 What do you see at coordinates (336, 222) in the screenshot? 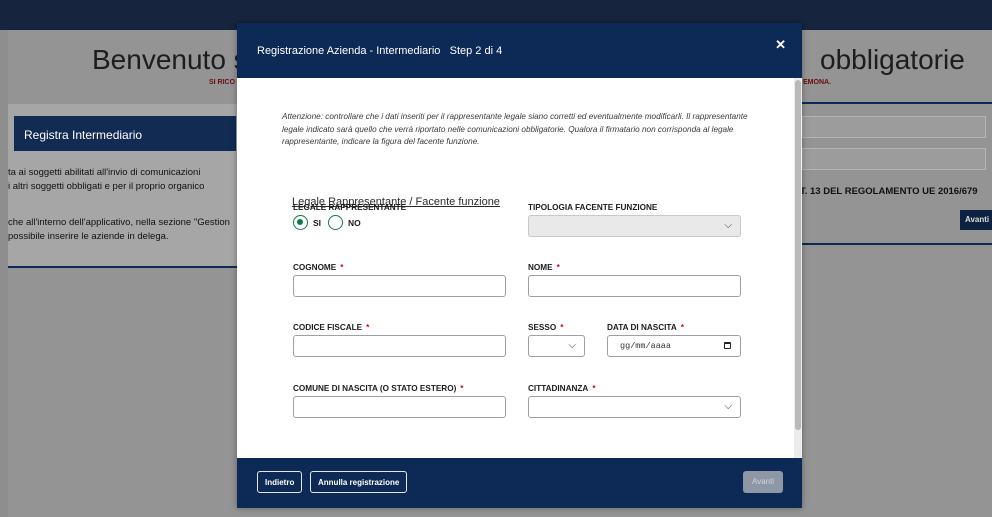
I see `radio-no` at bounding box center [336, 222].